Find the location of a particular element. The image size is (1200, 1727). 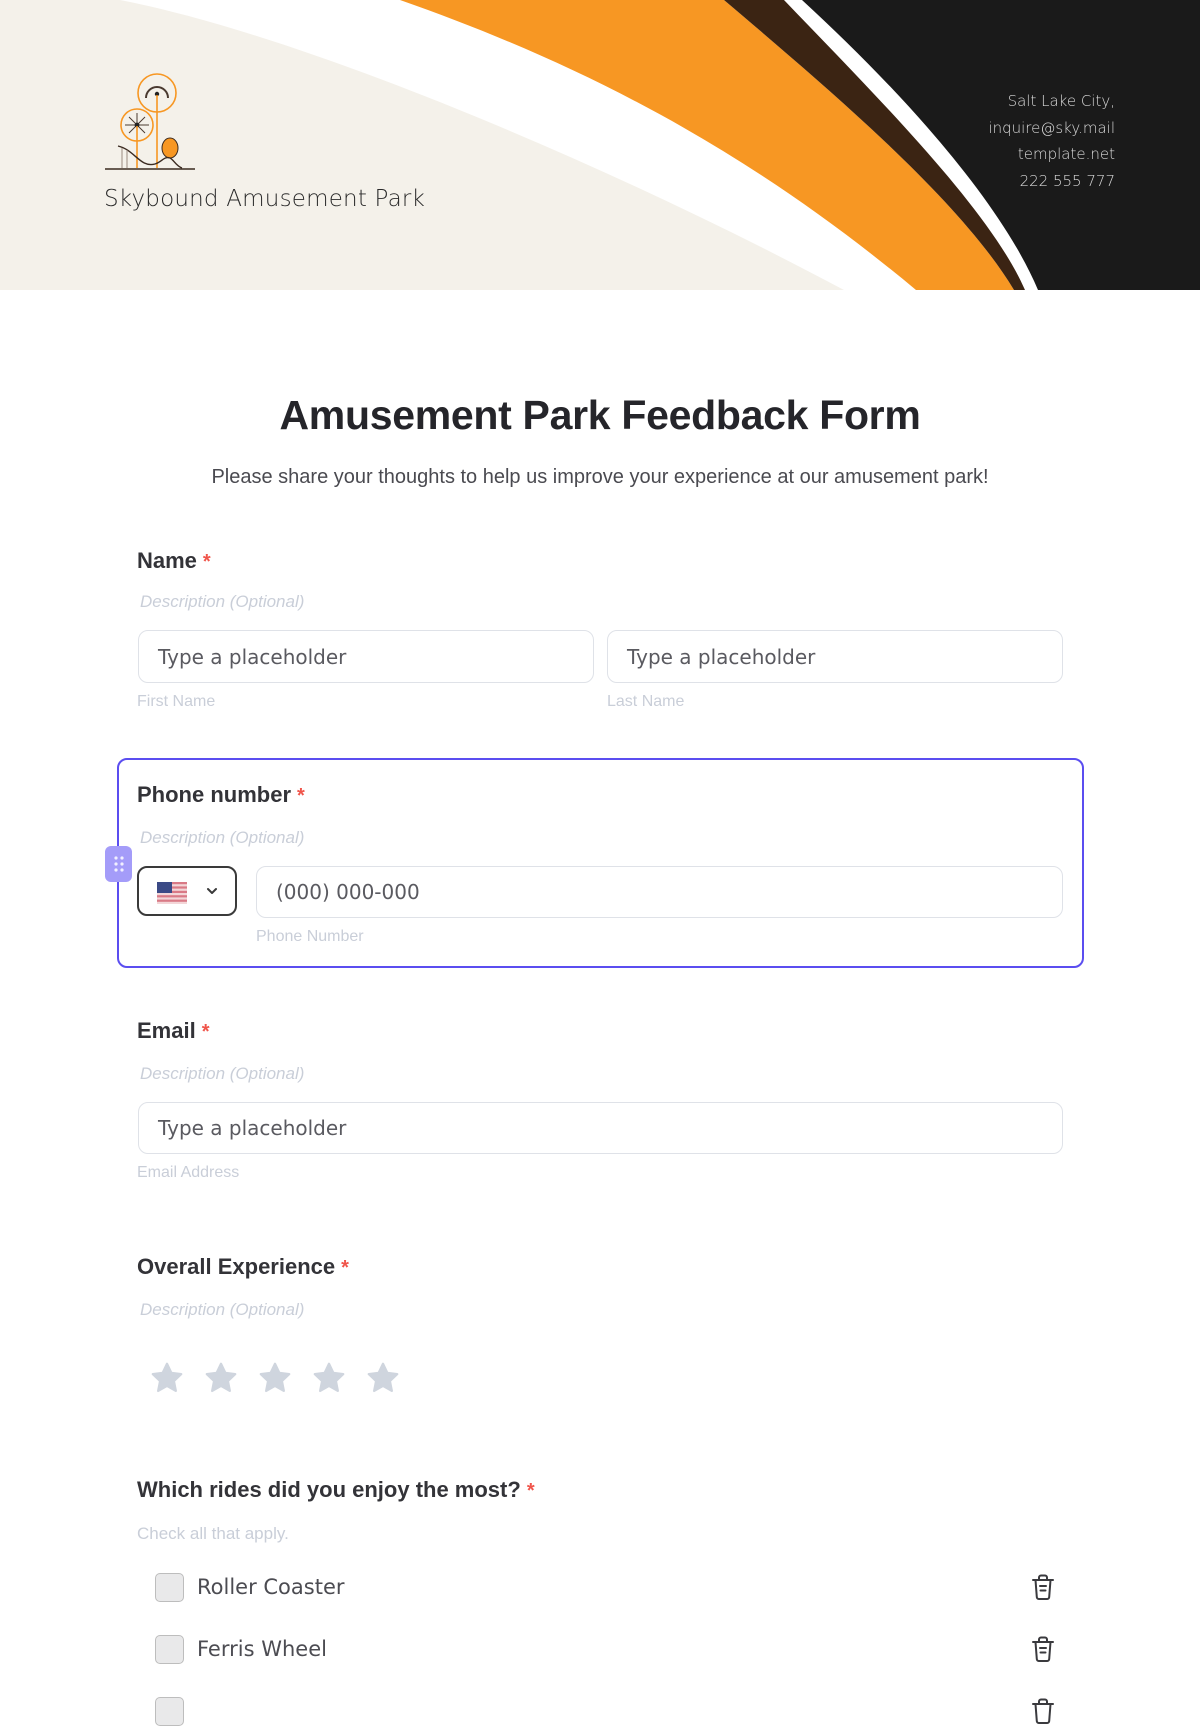

checkbox-option: Ferris Wheel is located at coordinates (610, 1650).